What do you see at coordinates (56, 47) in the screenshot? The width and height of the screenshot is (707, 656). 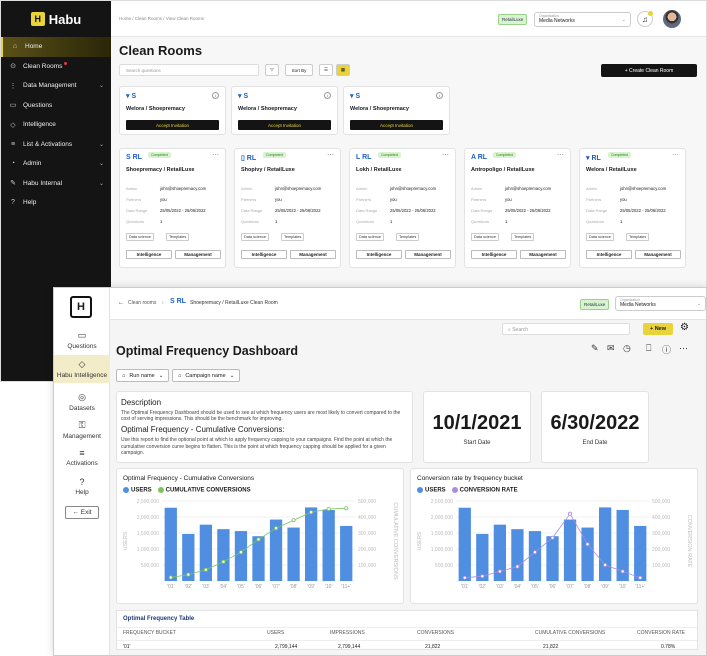 I see `sidebar-item: ⌂ Home` at bounding box center [56, 47].